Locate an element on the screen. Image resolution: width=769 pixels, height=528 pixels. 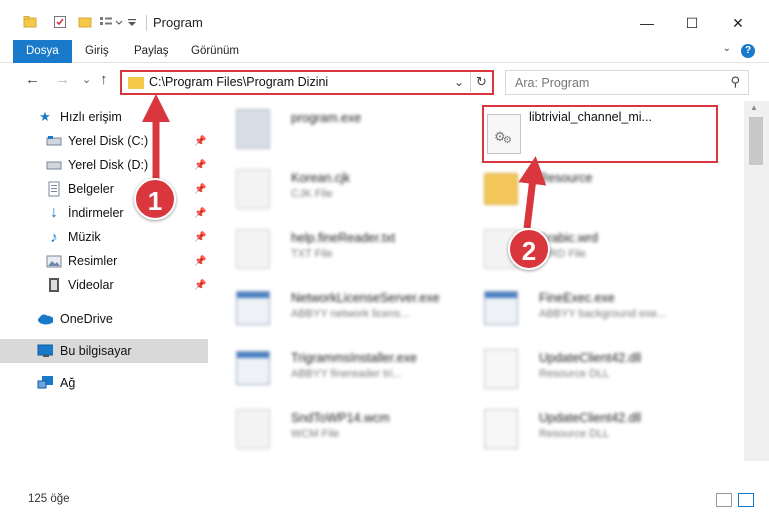
sidebar-item-label: Yerel Disk (D:) is located at coordinates (108, 165).